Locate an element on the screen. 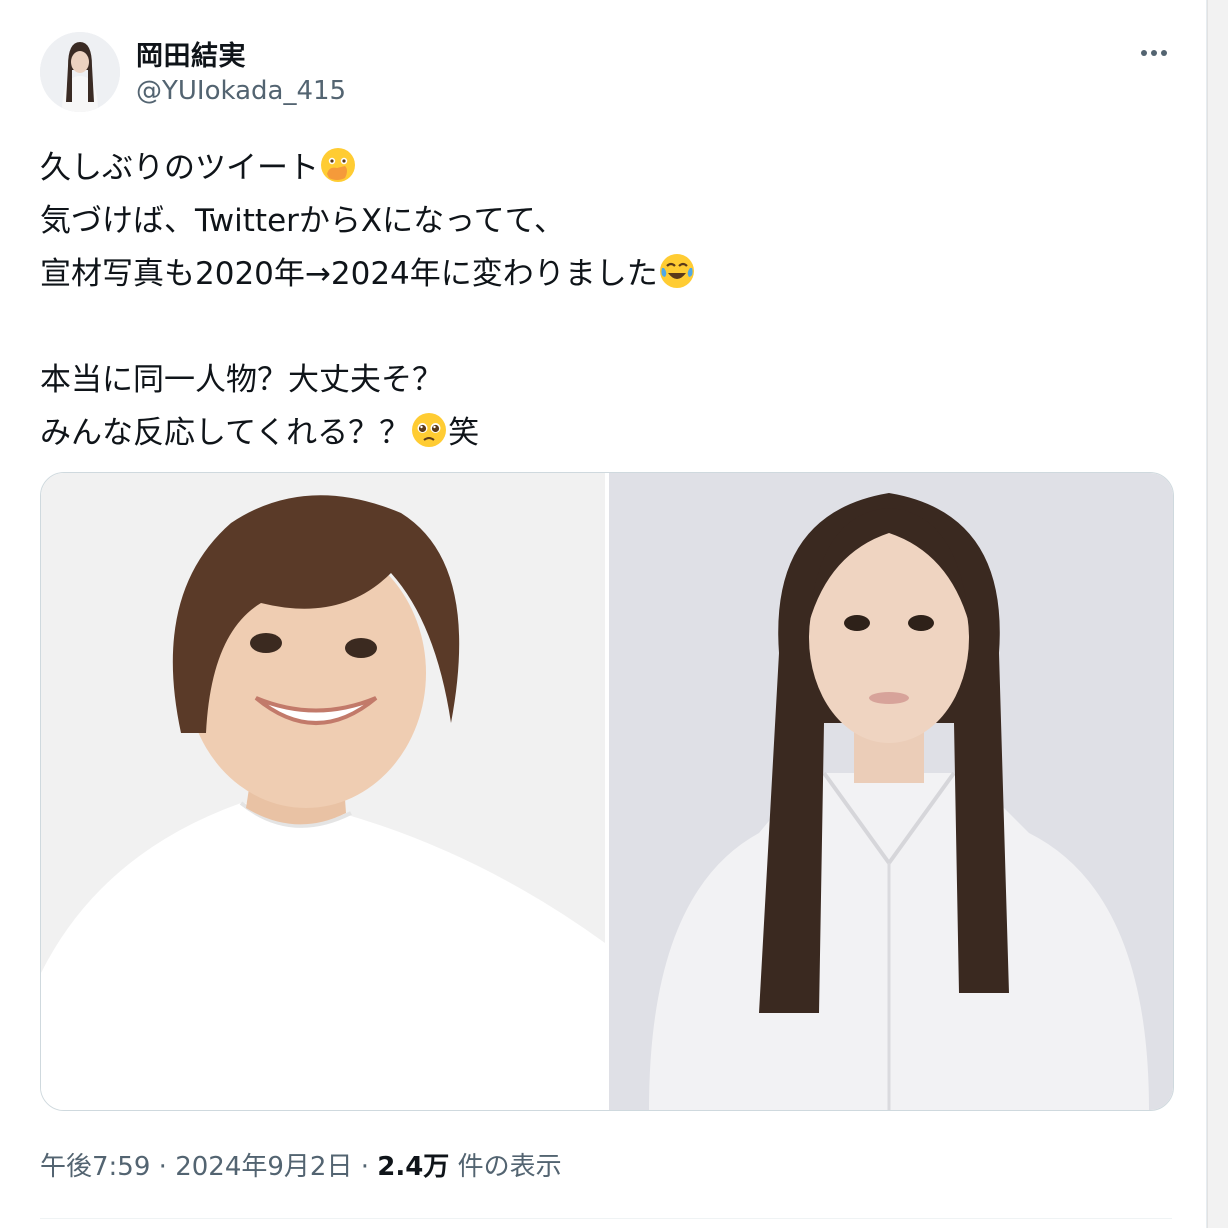  avatar-image is located at coordinates (80, 72).